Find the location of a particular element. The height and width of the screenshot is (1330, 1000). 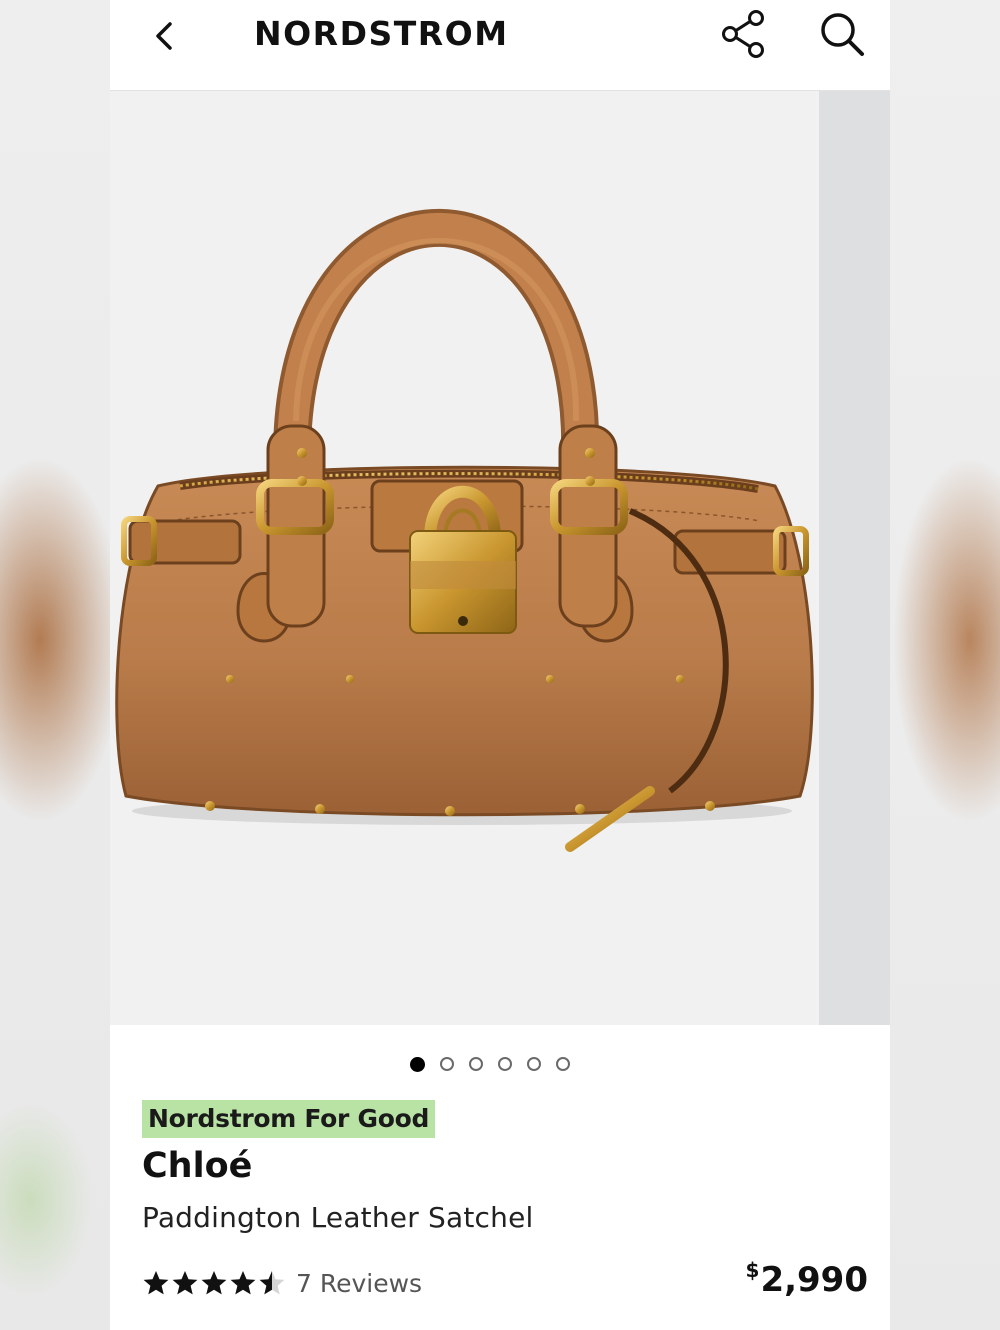

blurred-backdrop-left is located at coordinates (55, 665).